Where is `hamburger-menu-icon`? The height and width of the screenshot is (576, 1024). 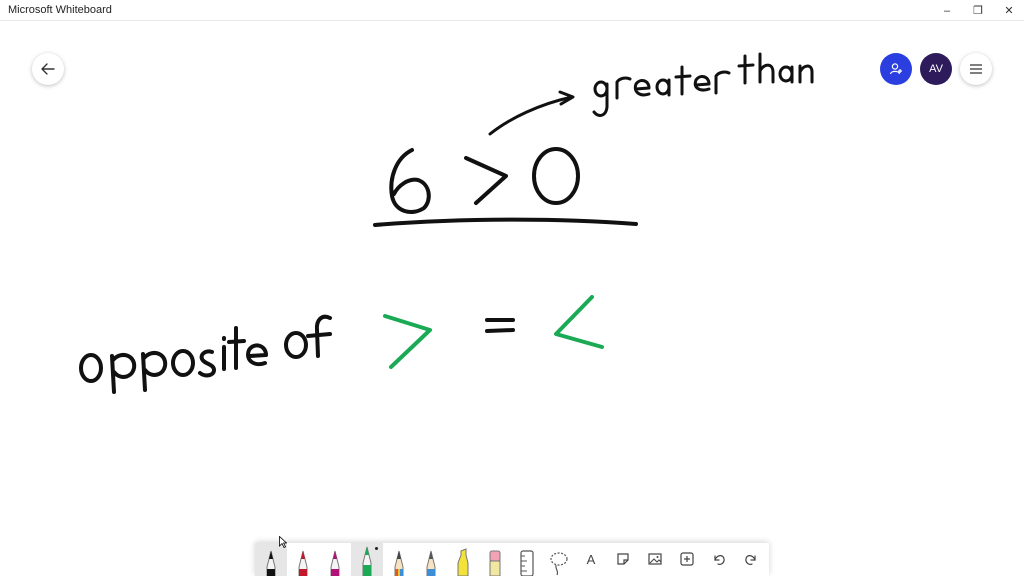 hamburger-menu-icon is located at coordinates (976, 69).